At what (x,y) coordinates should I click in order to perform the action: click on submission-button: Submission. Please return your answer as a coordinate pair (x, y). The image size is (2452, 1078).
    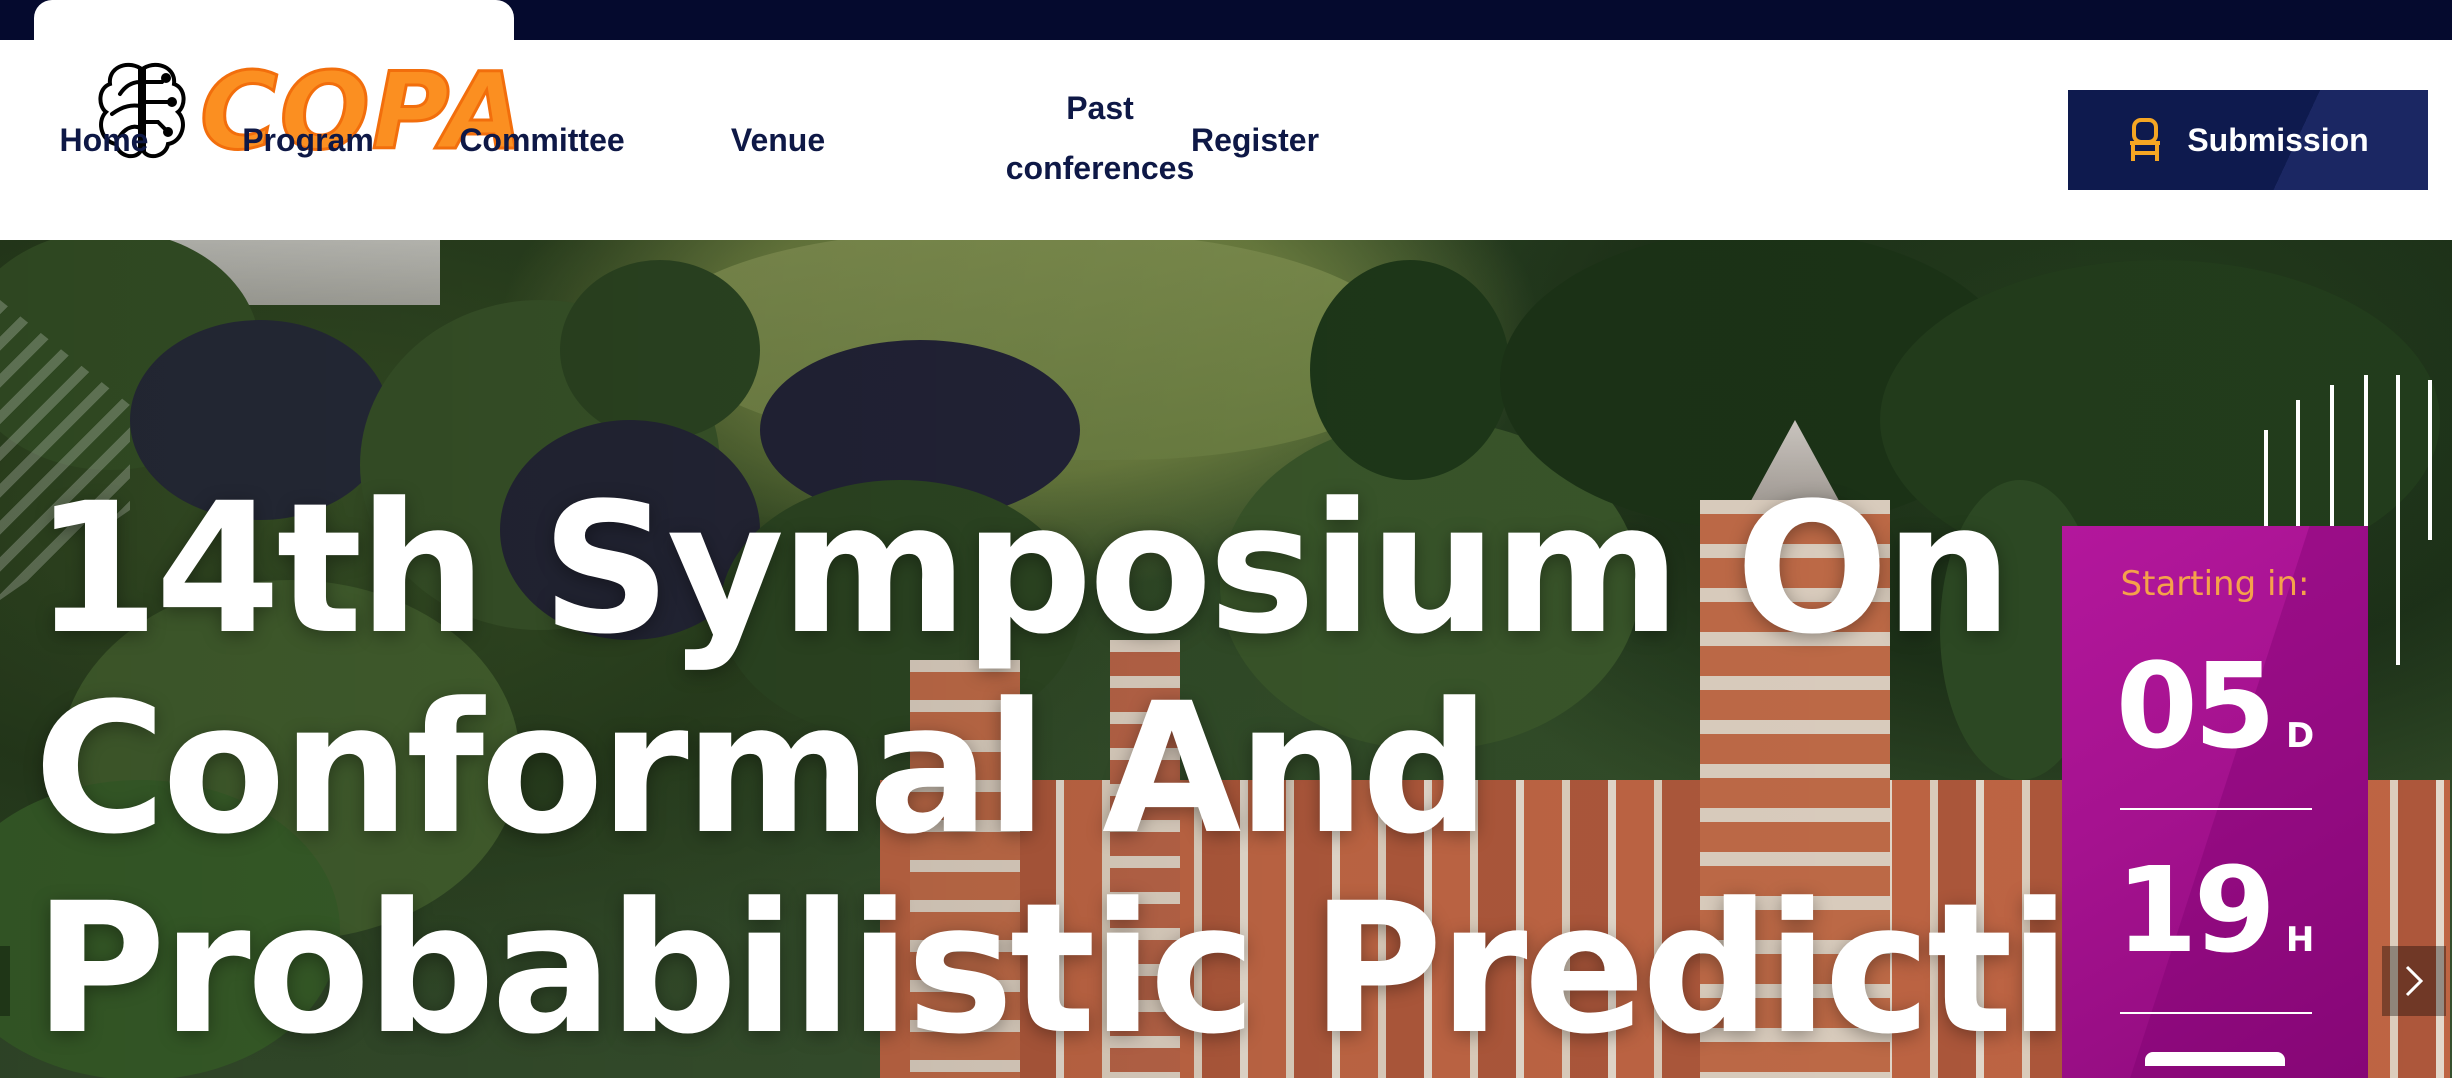
    Looking at the image, I should click on (2248, 140).